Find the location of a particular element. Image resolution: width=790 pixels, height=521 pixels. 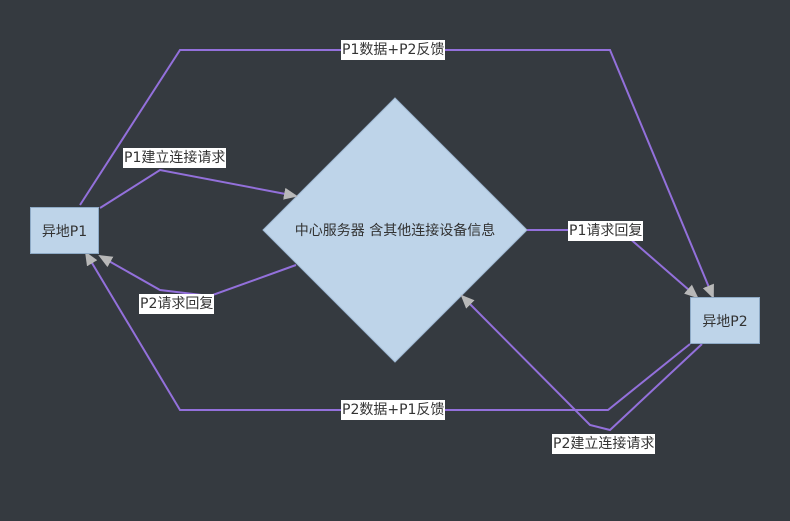

edge-label-p1-connect-request: P1建立连接请求 is located at coordinates (175, 158).